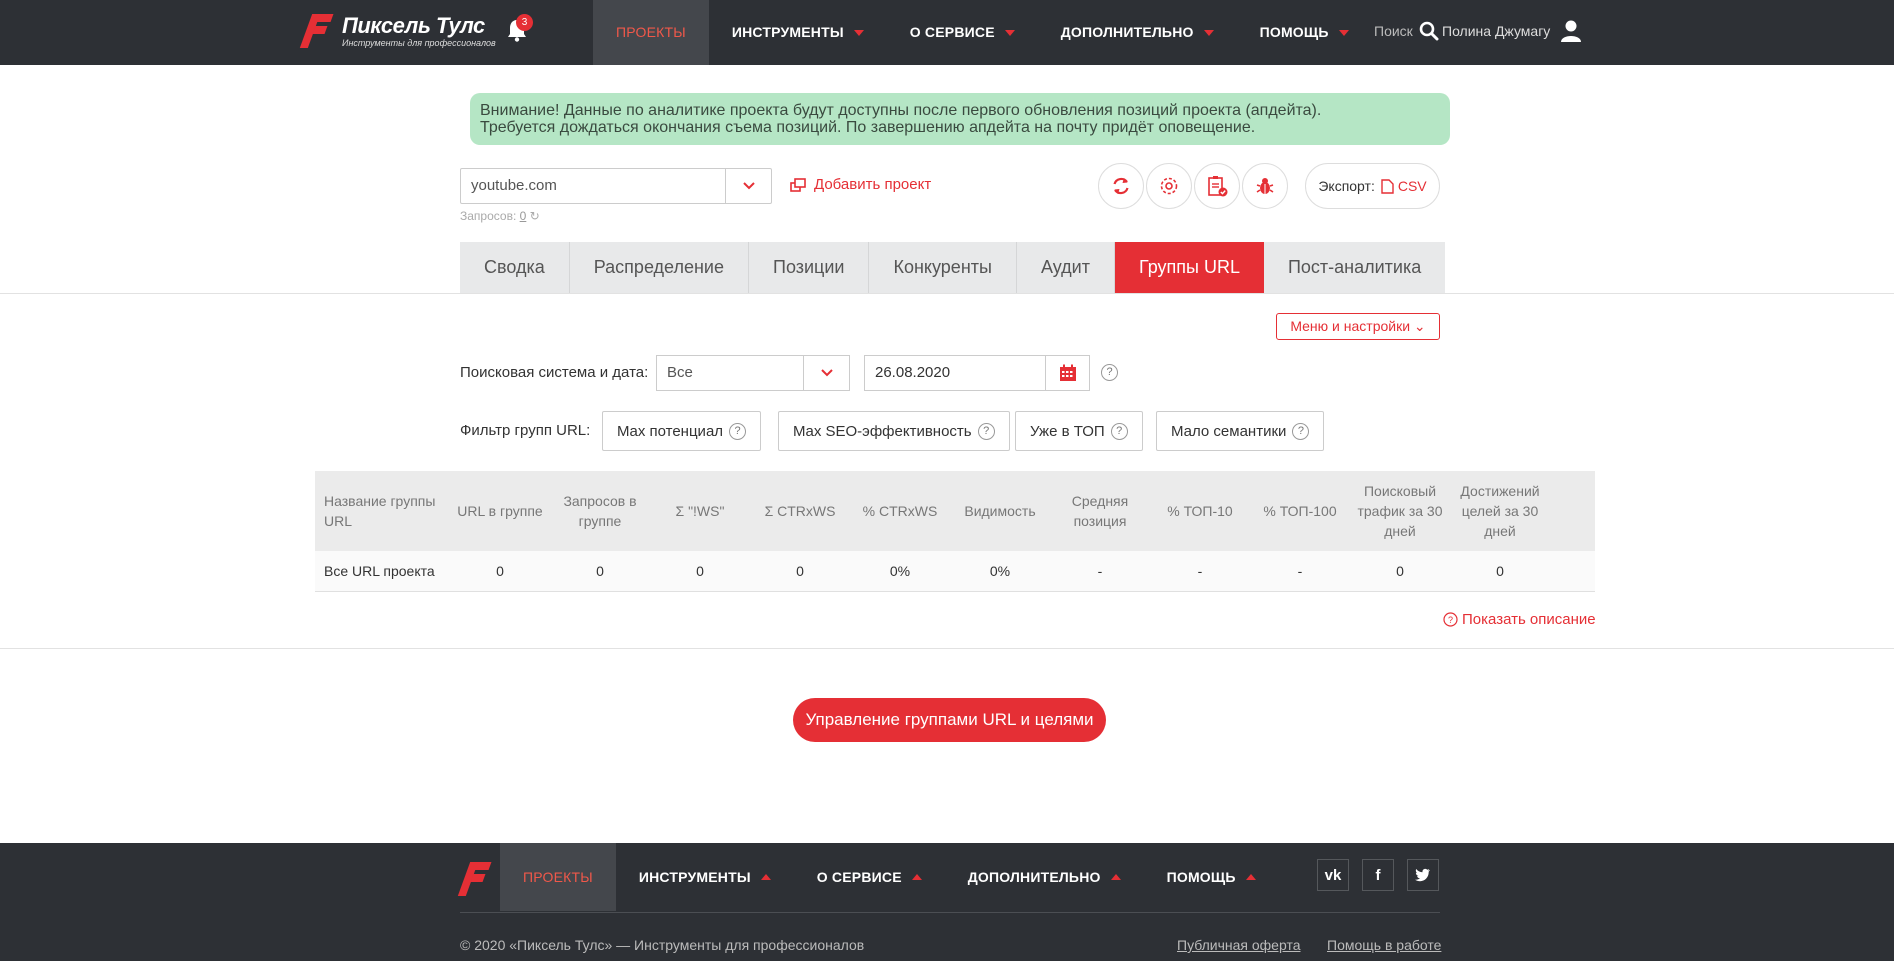  I want to click on calendar-button, so click(1067, 373).